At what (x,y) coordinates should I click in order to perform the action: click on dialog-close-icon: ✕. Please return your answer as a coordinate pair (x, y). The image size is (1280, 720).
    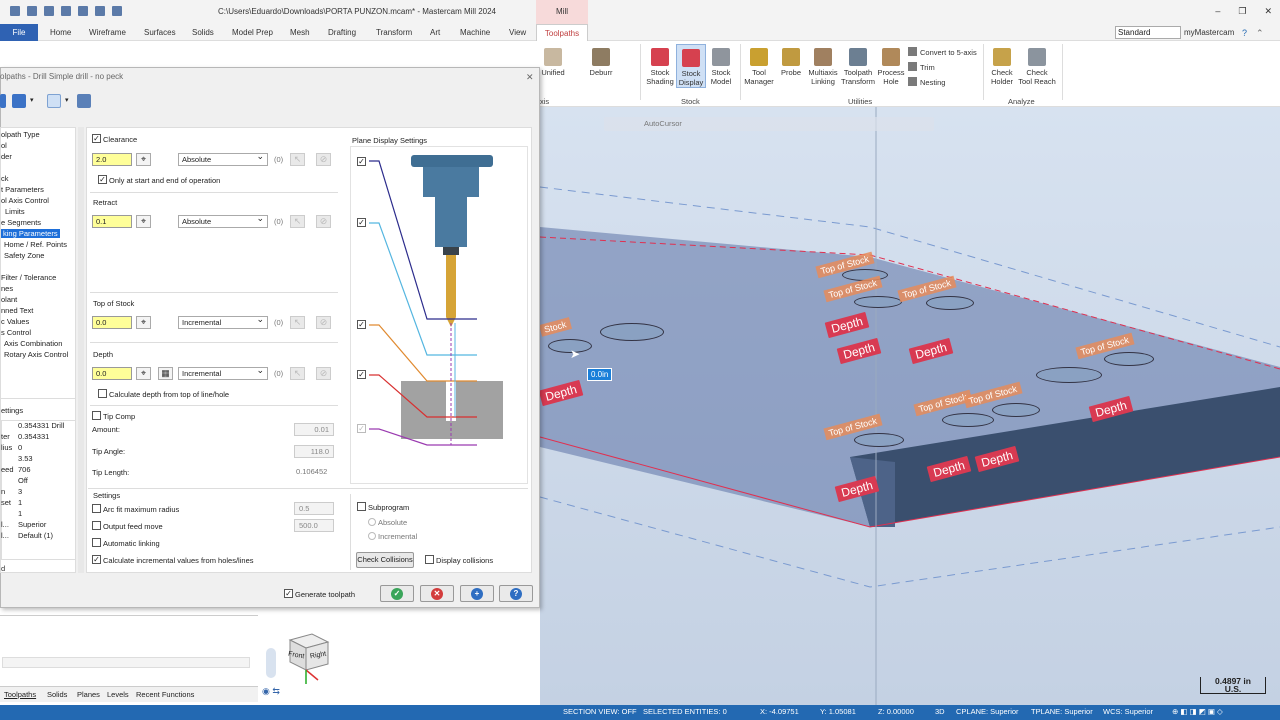
    Looking at the image, I should click on (530, 77).